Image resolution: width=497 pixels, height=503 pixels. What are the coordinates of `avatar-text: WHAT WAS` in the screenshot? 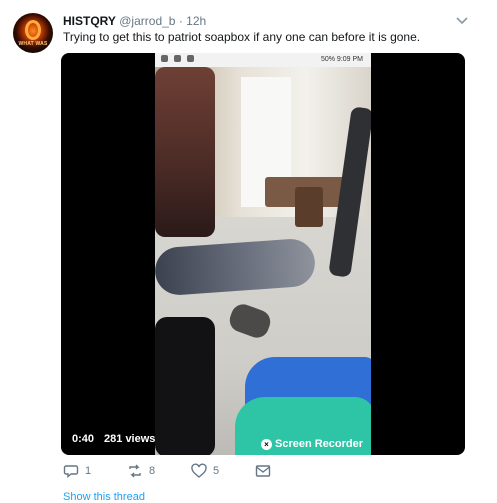 It's located at (33, 44).